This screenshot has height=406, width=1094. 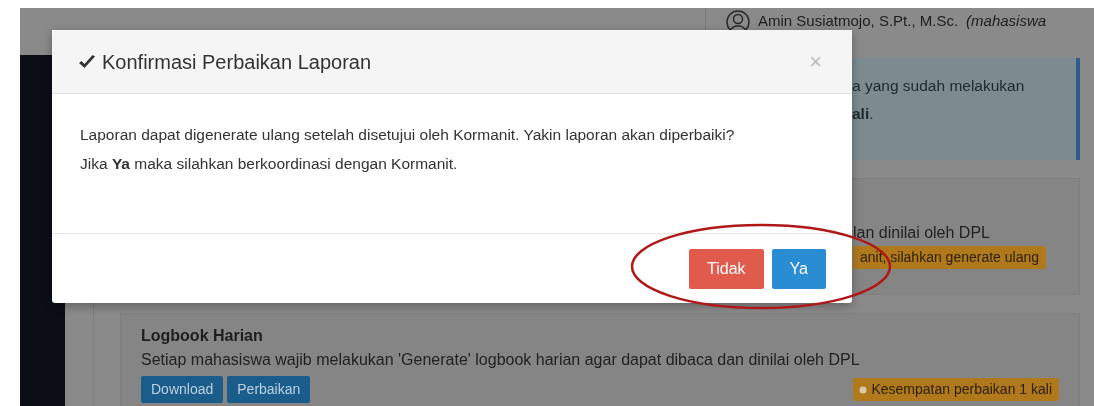 I want to click on alert-text: ali., so click(x=863, y=114).